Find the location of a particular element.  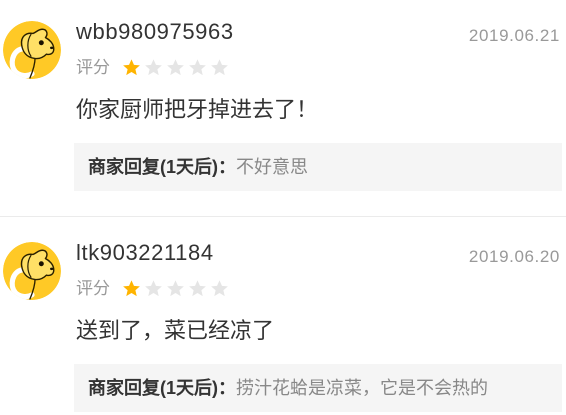

review-date: 2019.06.20 is located at coordinates (514, 256).